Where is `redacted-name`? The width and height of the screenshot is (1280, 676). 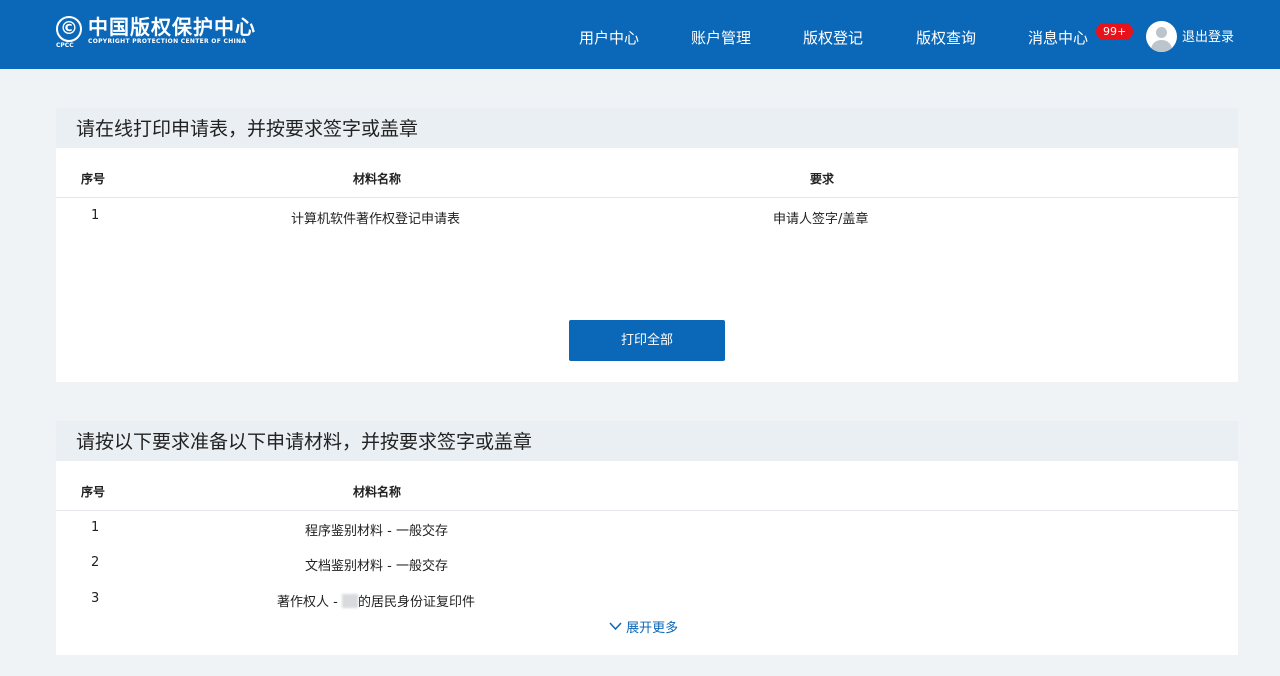 redacted-name is located at coordinates (349, 601).